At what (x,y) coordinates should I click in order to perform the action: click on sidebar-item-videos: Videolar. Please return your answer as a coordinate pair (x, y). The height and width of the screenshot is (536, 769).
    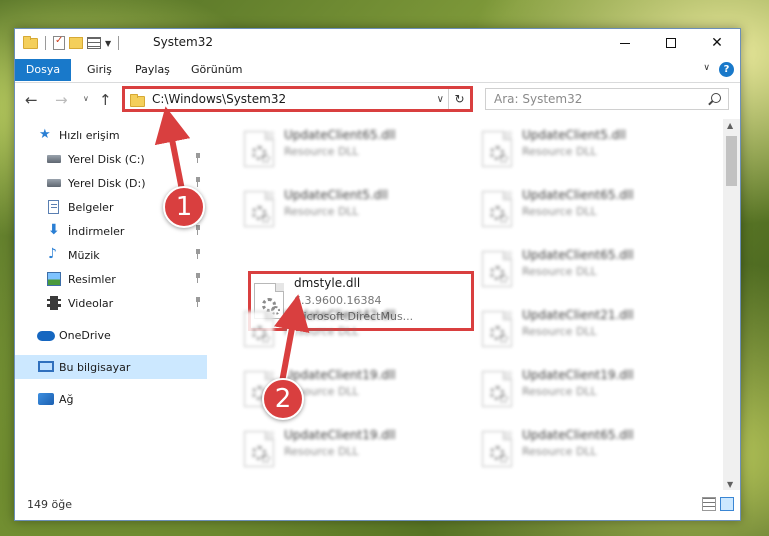
    Looking at the image, I should click on (111, 303).